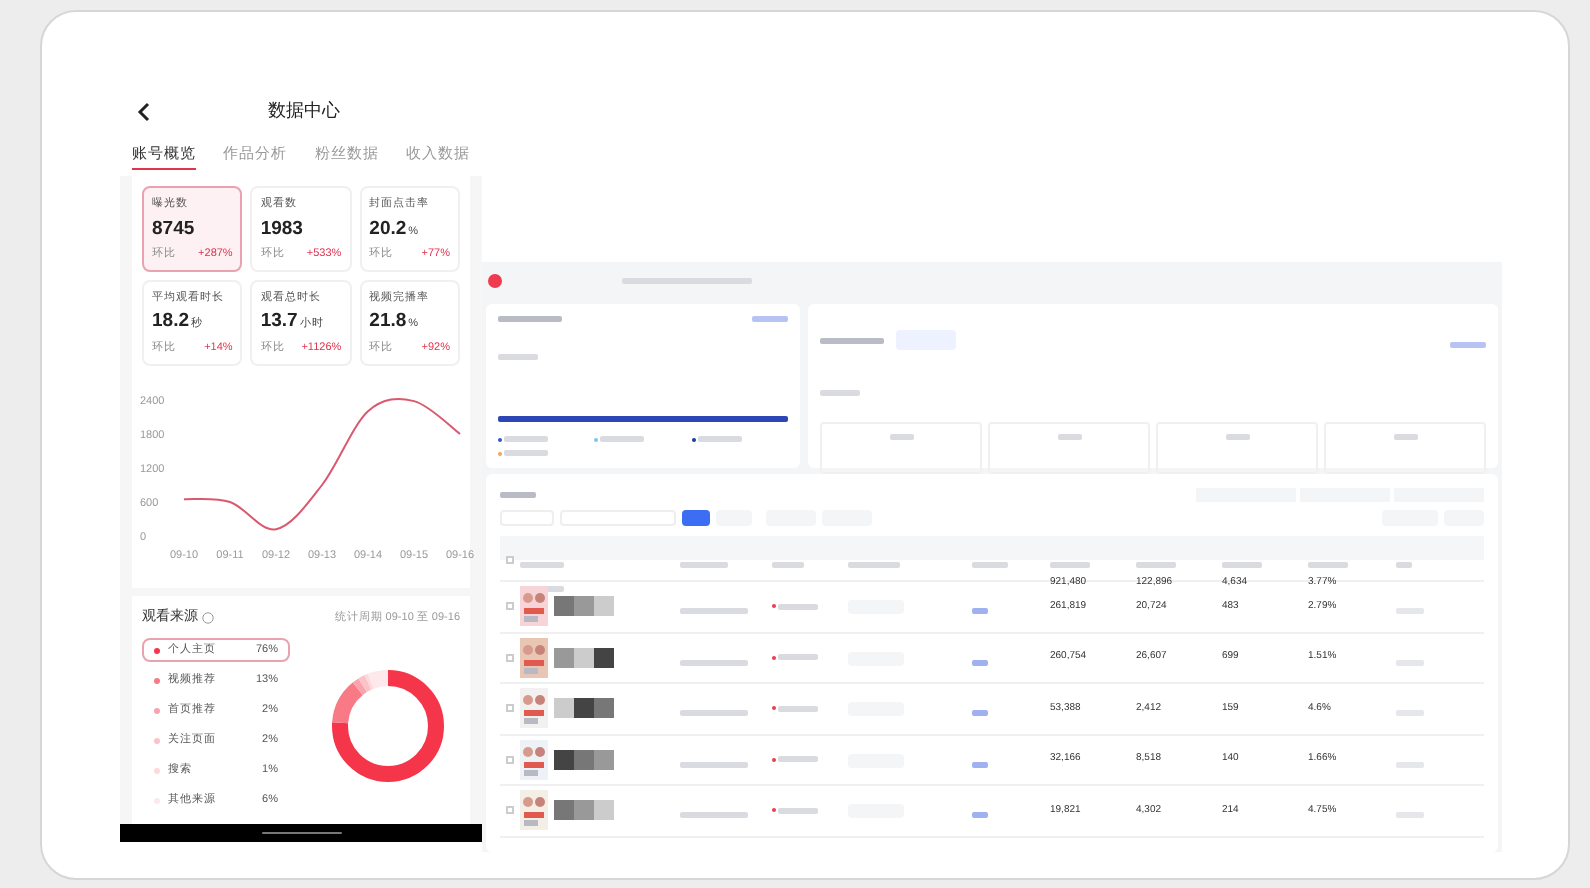  Describe the element at coordinates (301, 833) in the screenshot. I see `home-indicator` at that location.